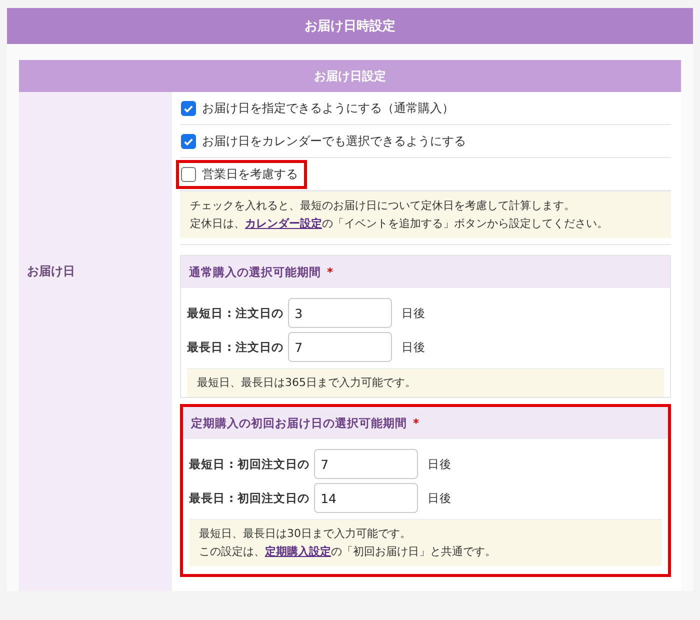 This screenshot has height=620, width=700. What do you see at coordinates (299, 423) in the screenshot?
I see `section-title: 定期購入の初回お届け日の選択可能期間` at bounding box center [299, 423].